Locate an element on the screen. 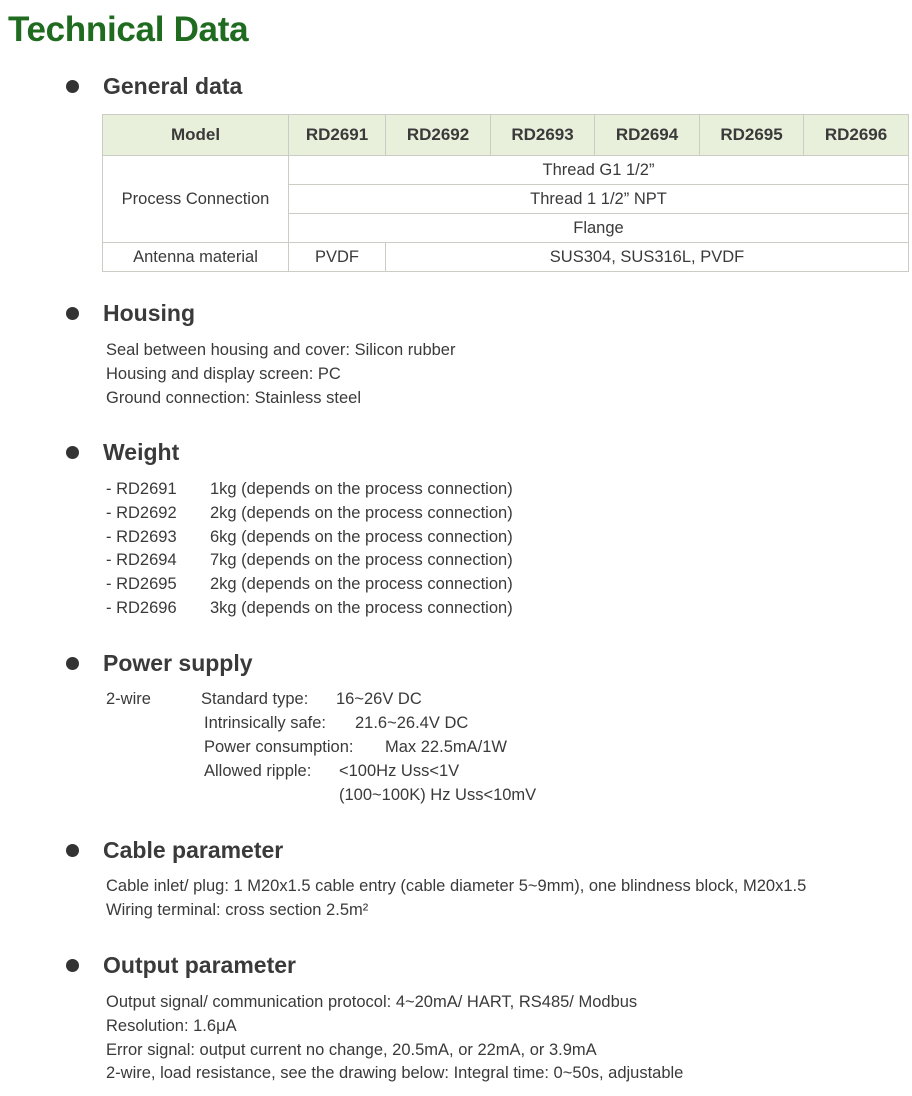  header-model: Model is located at coordinates (195, 135).